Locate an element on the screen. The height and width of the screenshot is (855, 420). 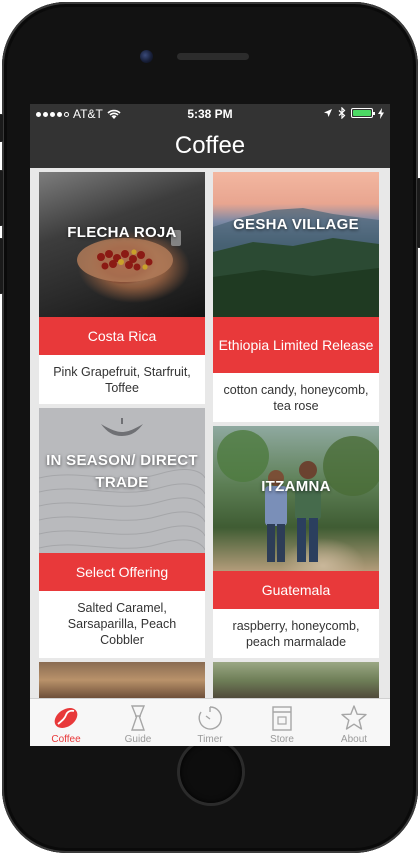
home-button is located at coordinates (211, 772).